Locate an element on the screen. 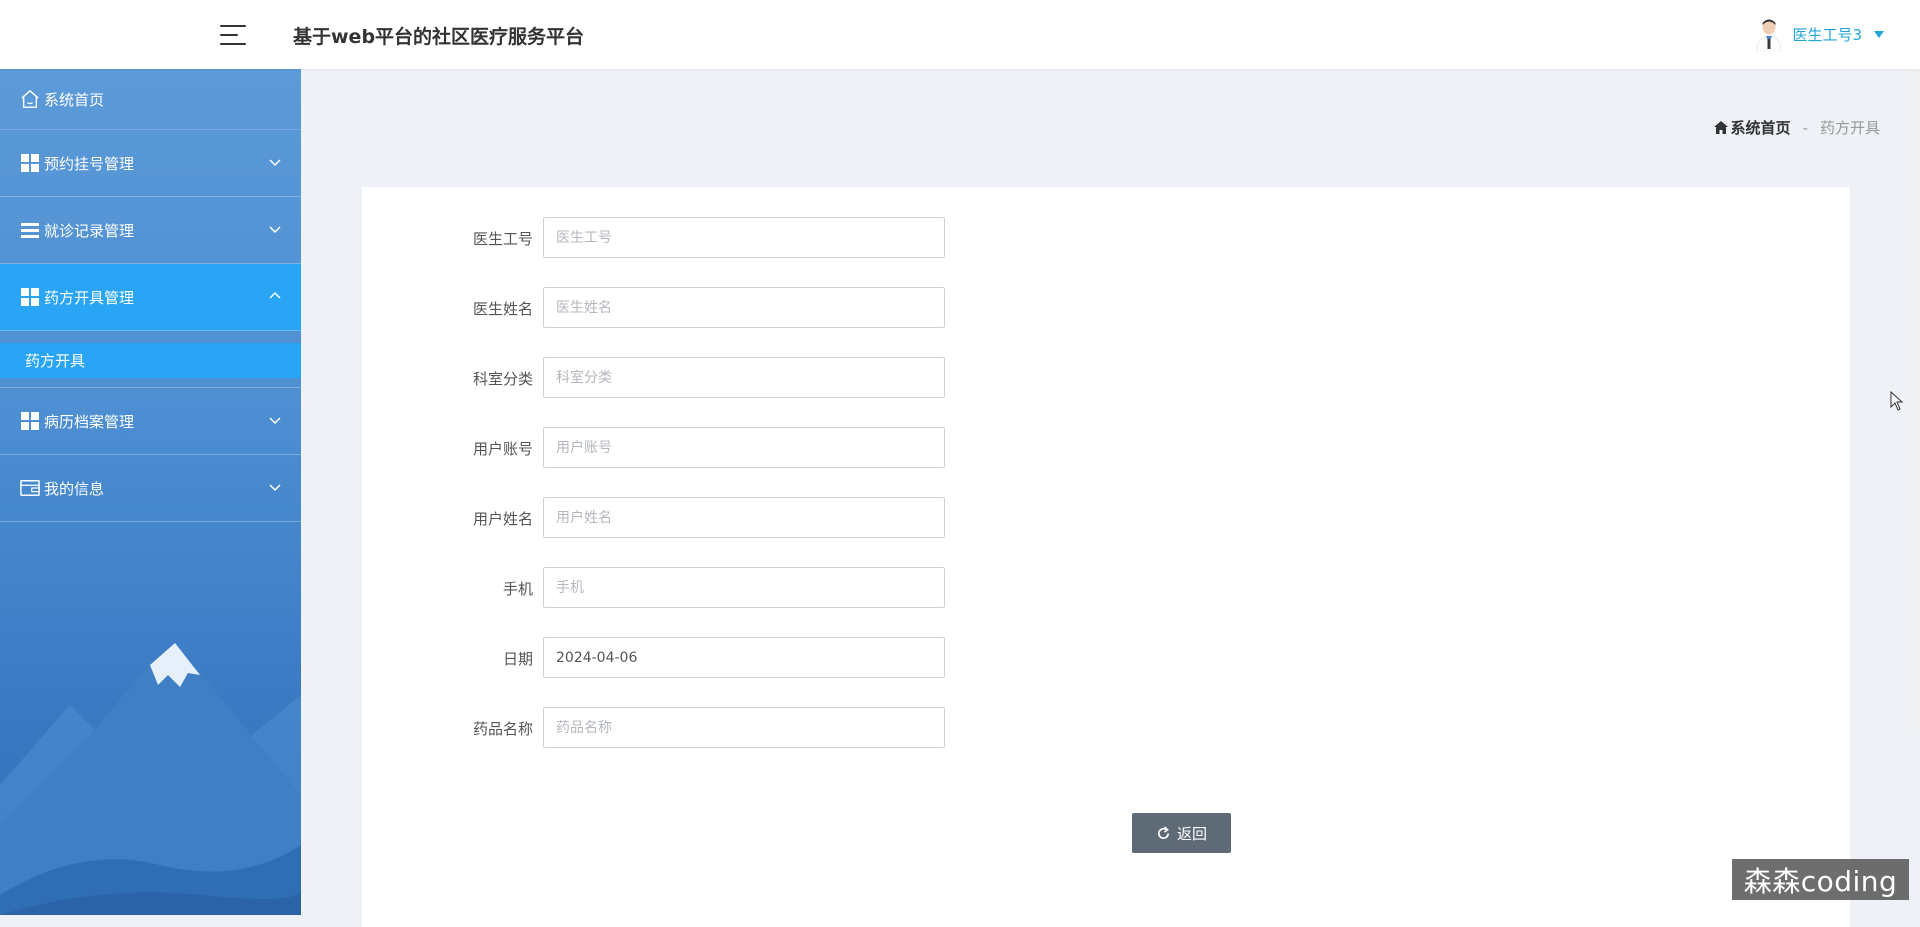 The height and width of the screenshot is (927, 1920). form-row-drug-name: 药品名称 is located at coordinates (662, 728).